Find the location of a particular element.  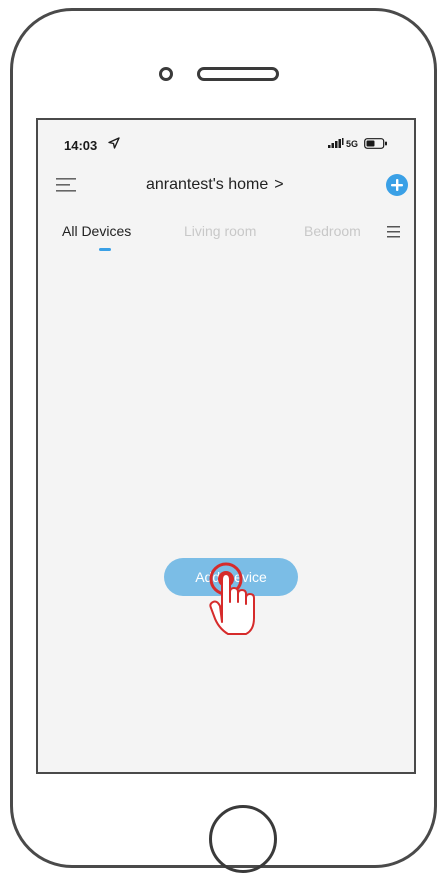

network-label: 5G is located at coordinates (352, 144).